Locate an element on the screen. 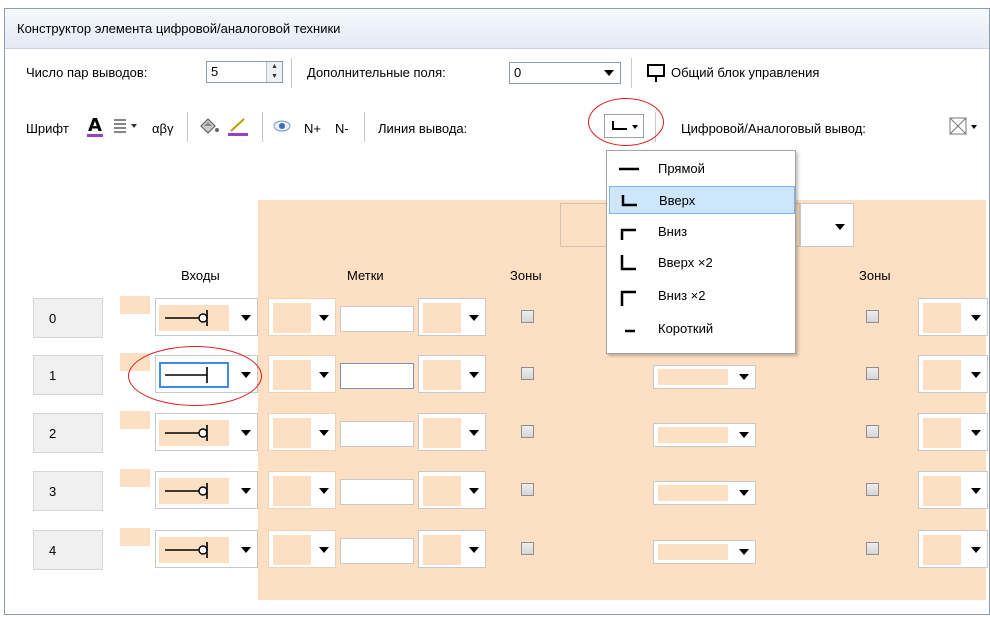 This screenshot has width=990, height=617. menu-item-up: Вверх is located at coordinates (702, 200).